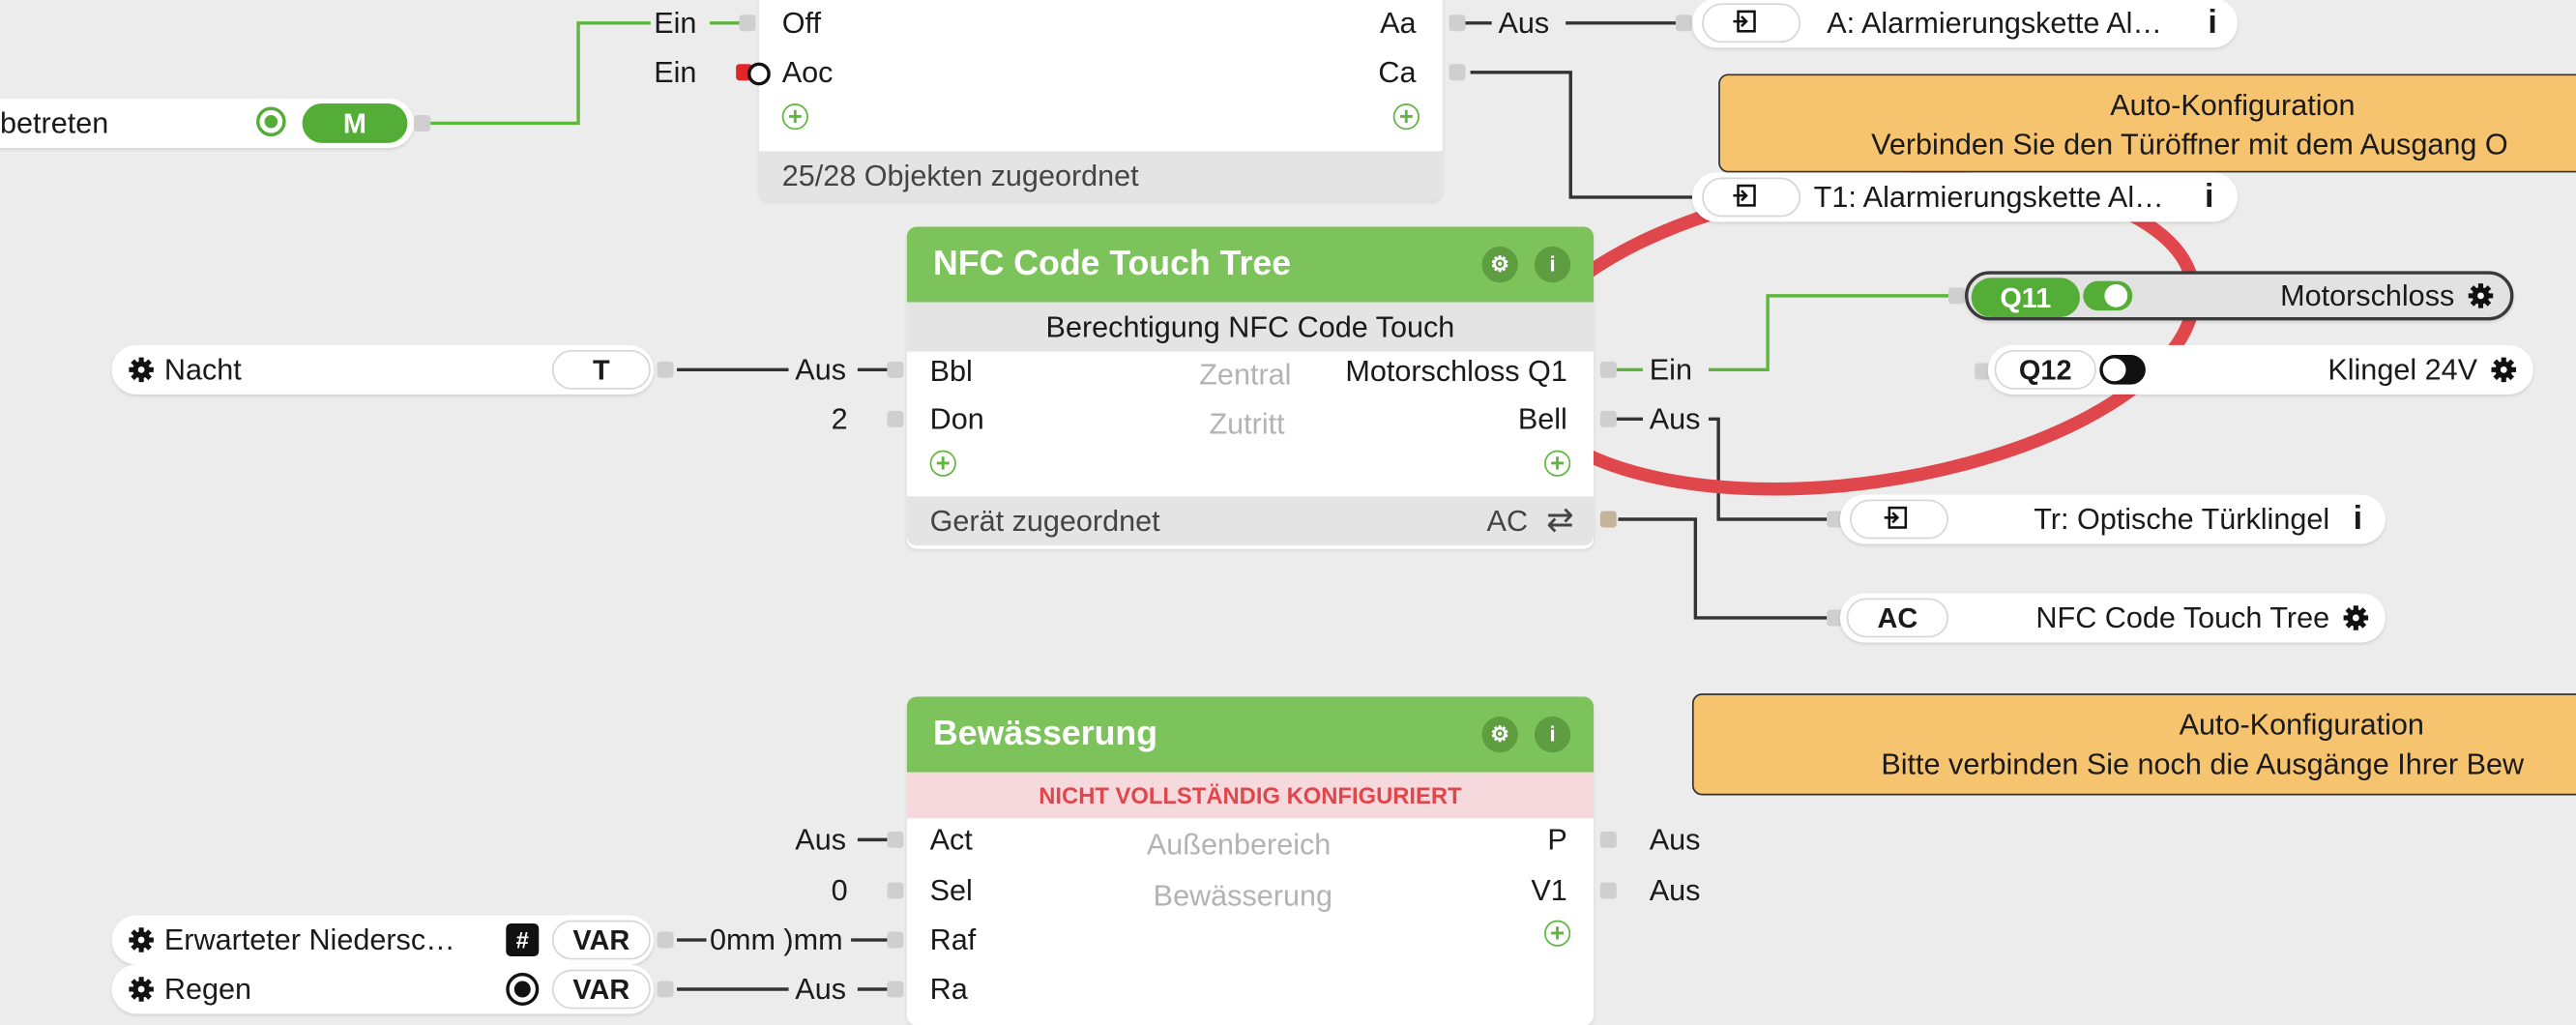  What do you see at coordinates (1559, 520) in the screenshot?
I see `swap-arrows-icon: ⇄` at bounding box center [1559, 520].